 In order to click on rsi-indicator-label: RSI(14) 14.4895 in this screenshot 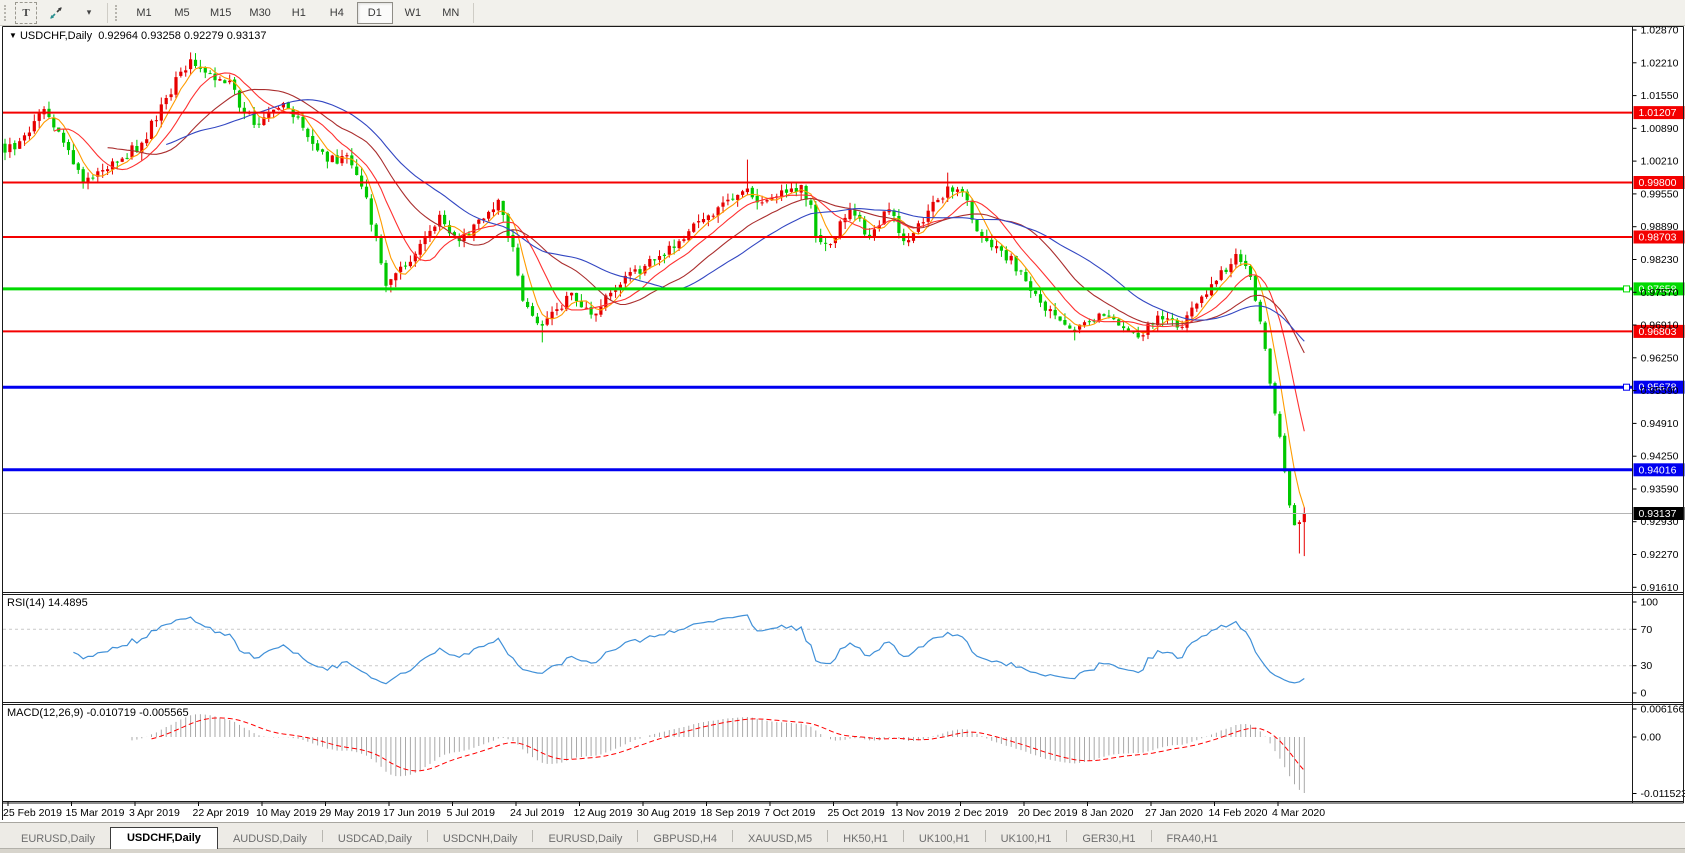, I will do `click(47, 603)`.